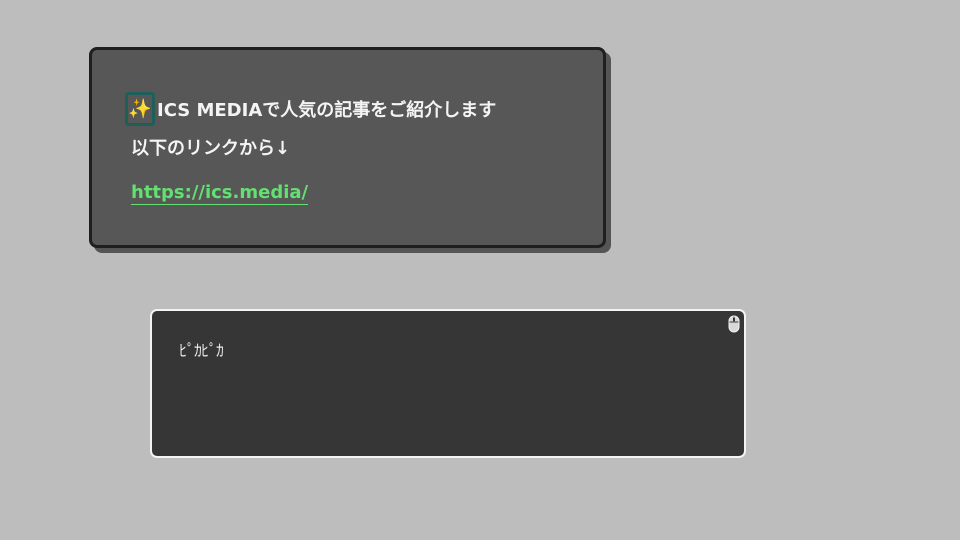  I want to click on card-line-1: ✨ ICS MEDIAで人気の記事をご紹介します, so click(311, 110).